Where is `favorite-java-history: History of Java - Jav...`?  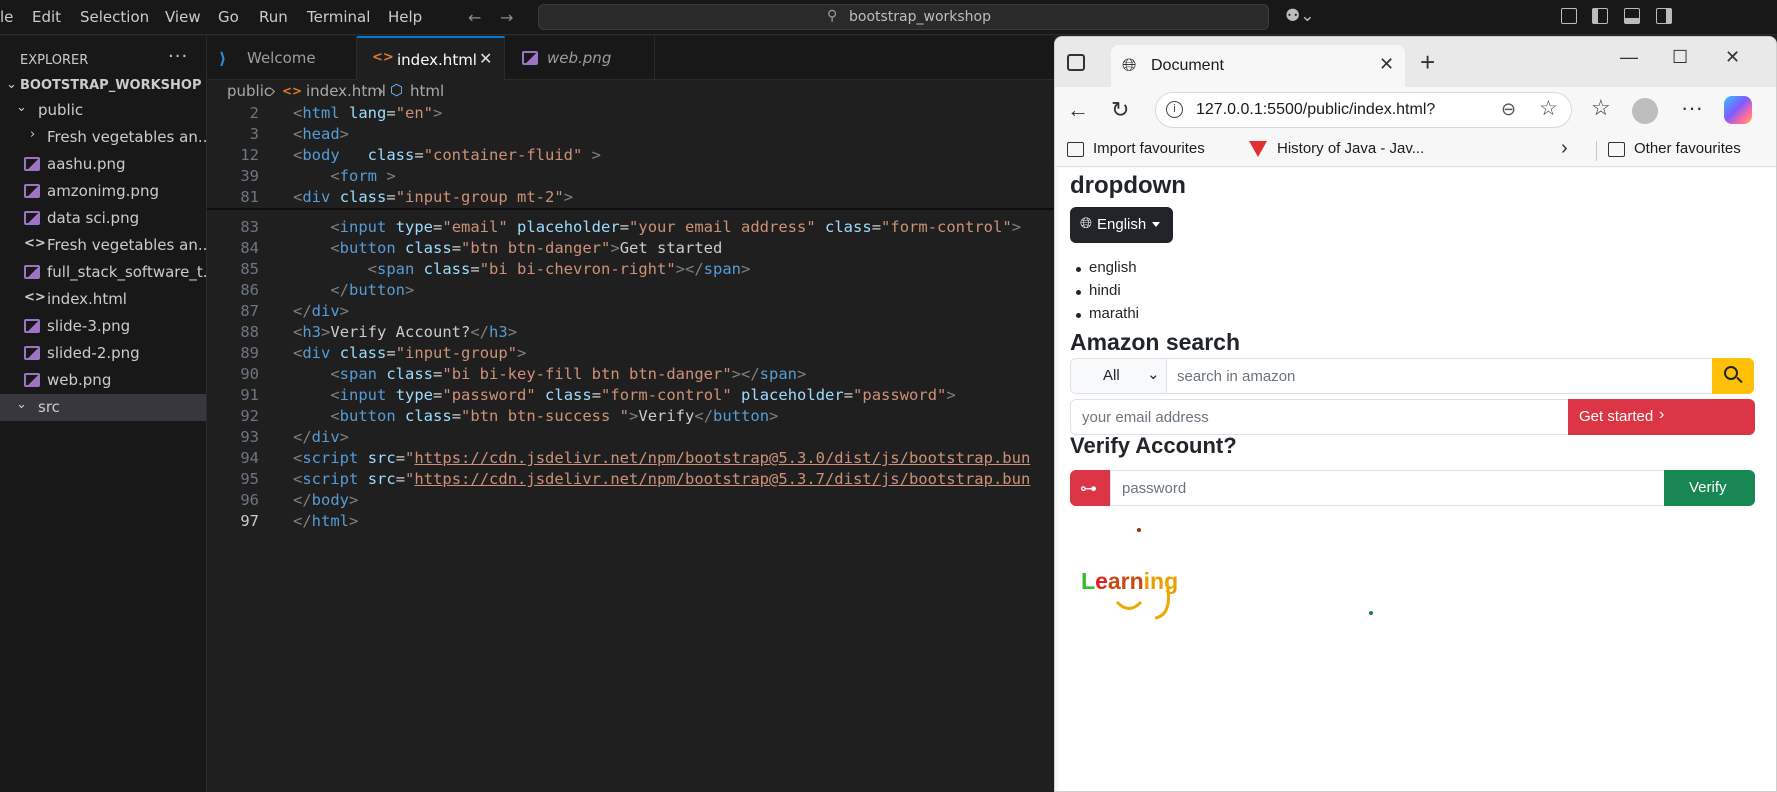
favorite-java-history: History of Java - Jav... is located at coordinates (1350, 148).